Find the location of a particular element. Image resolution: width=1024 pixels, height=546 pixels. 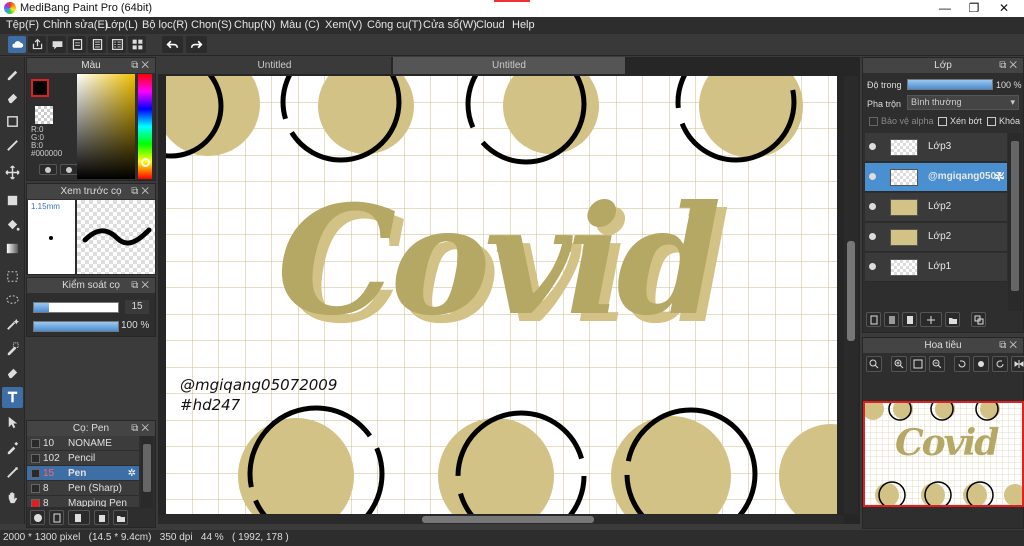

menu-layer: Lớp(L) is located at coordinates (121, 25).